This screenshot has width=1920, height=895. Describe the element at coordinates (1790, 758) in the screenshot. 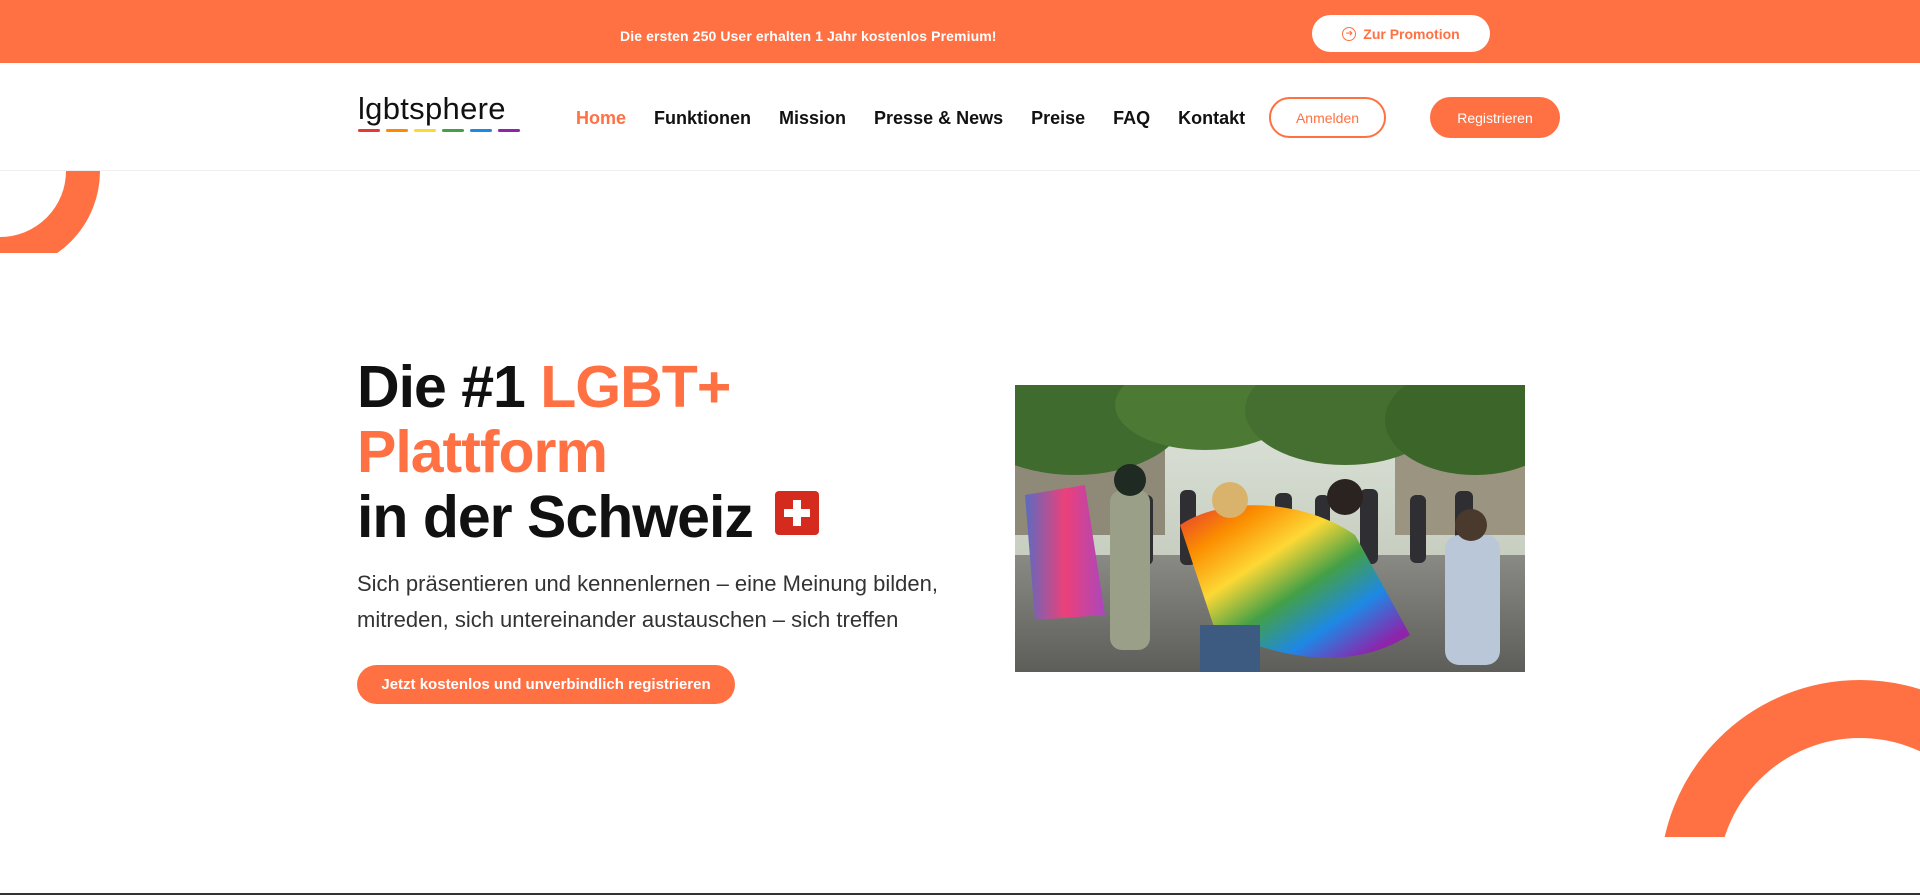

I see `decorative-arc-bottom-right` at that location.